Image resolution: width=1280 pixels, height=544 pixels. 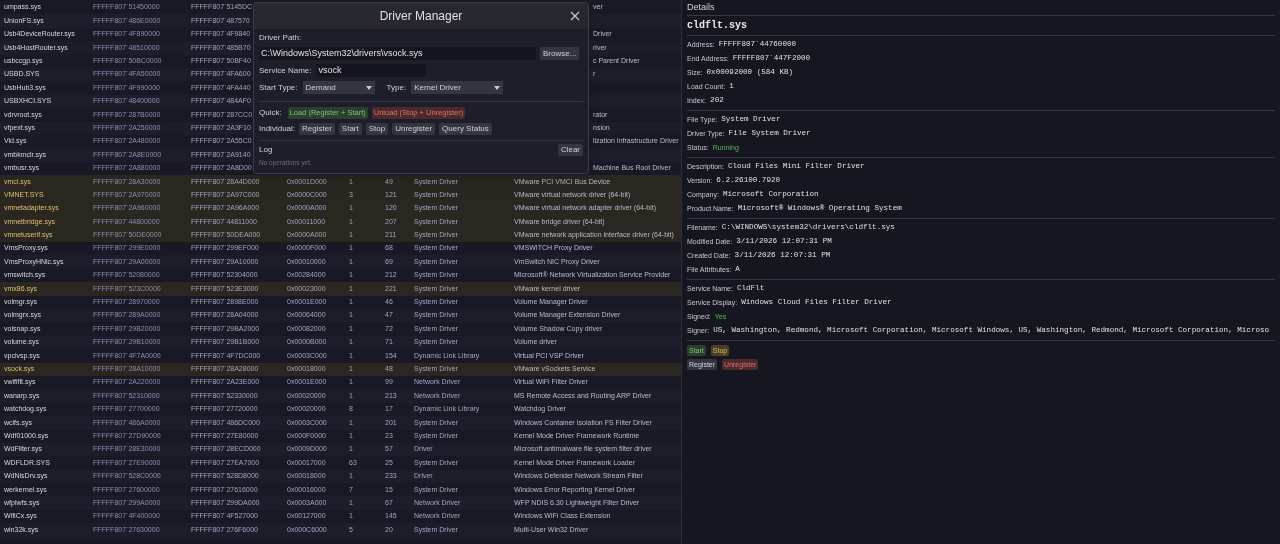 What do you see at coordinates (371, 70) in the screenshot?
I see `input-field: vsock` at bounding box center [371, 70].